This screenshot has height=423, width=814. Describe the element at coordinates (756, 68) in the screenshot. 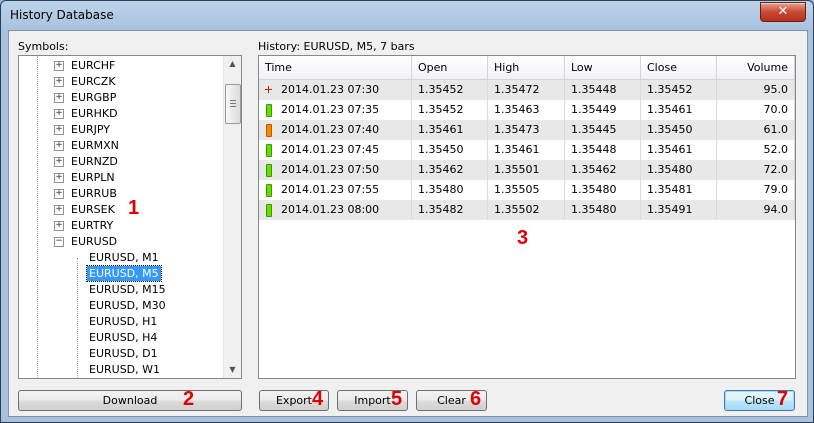

I see `column-header-volume: Volume` at that location.